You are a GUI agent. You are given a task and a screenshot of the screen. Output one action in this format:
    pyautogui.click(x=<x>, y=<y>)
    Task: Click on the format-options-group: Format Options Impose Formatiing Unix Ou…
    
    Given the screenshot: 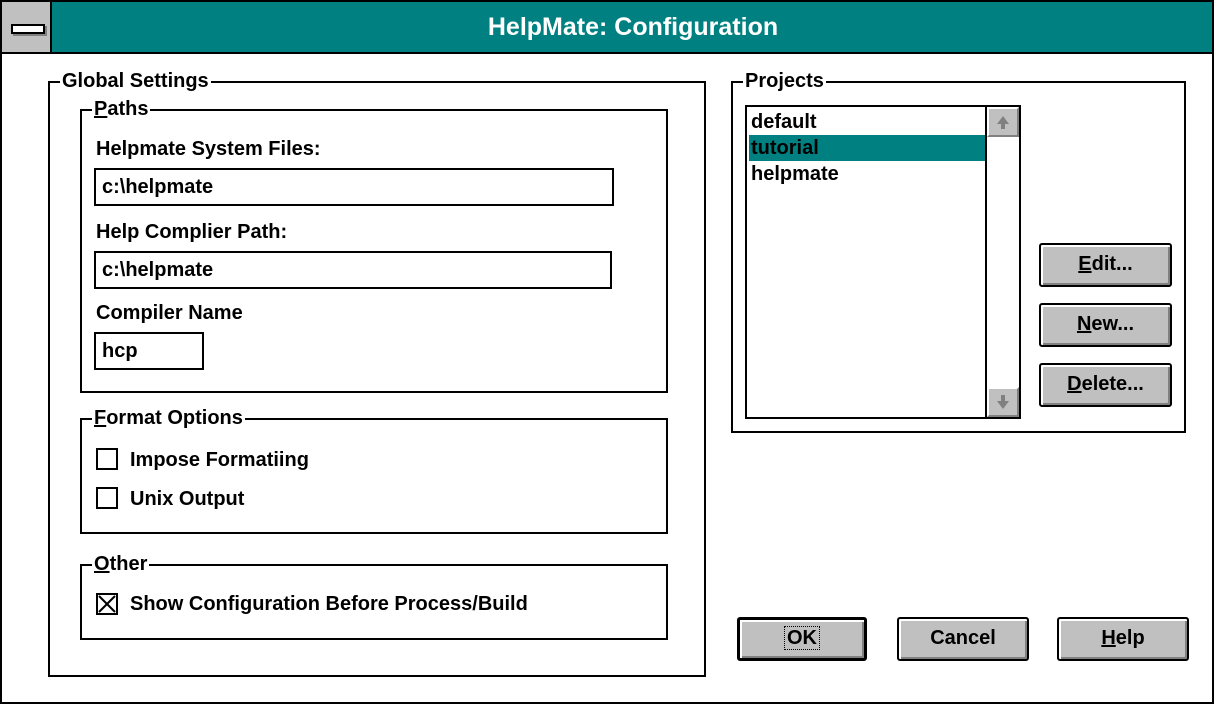 What is the action you would take?
    pyautogui.click(x=374, y=470)
    